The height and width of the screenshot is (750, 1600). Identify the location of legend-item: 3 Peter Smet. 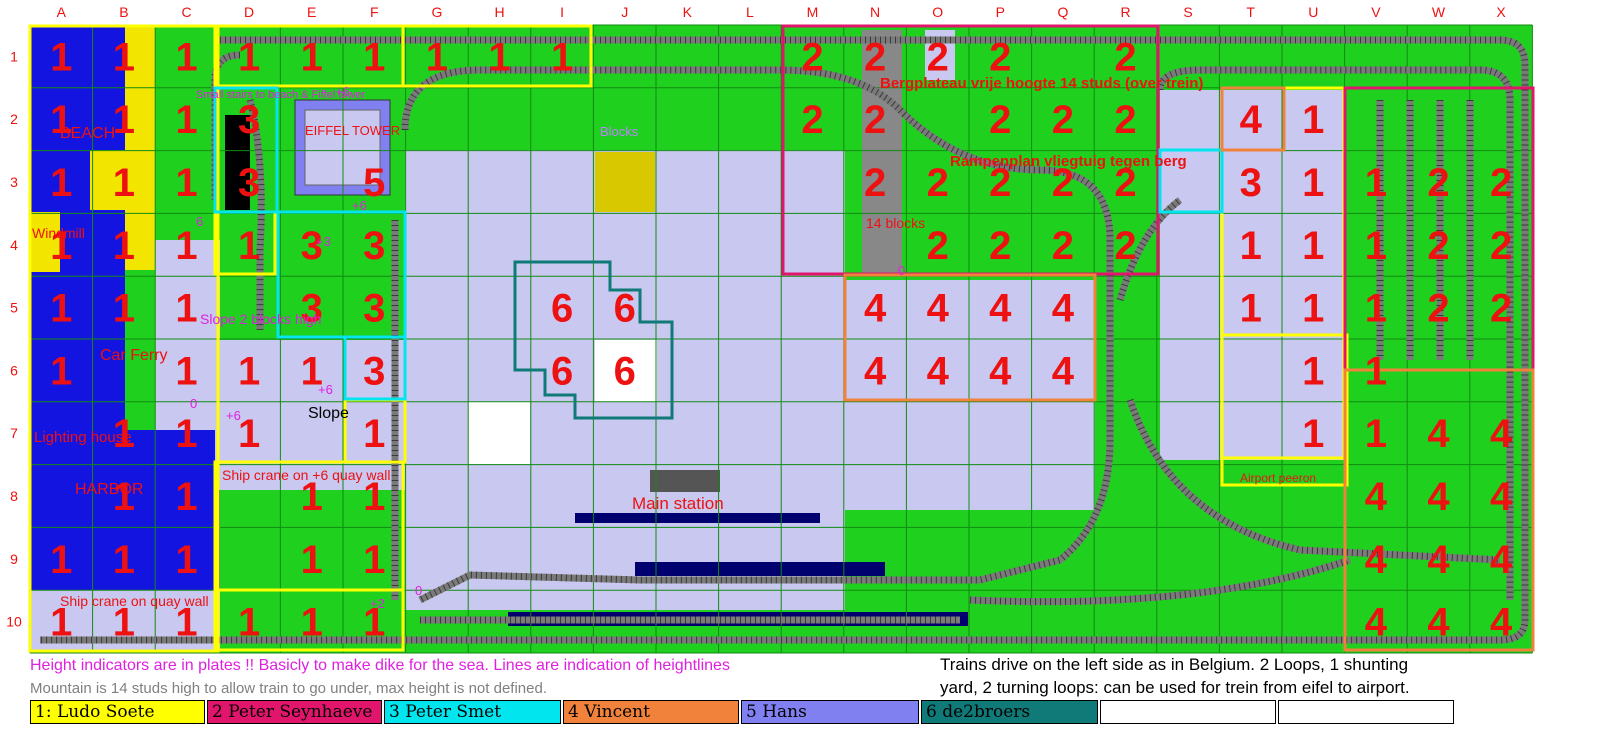
(472, 712).